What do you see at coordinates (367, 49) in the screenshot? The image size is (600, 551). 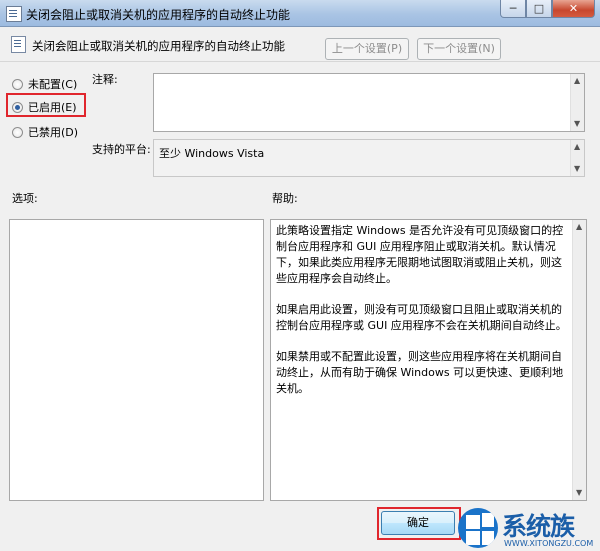 I see `previous-setting-button: 上一个设置(P)` at bounding box center [367, 49].